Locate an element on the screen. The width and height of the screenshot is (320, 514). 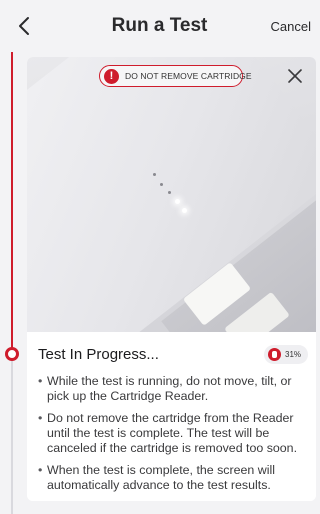
progress-badge: 31% is located at coordinates (286, 354).